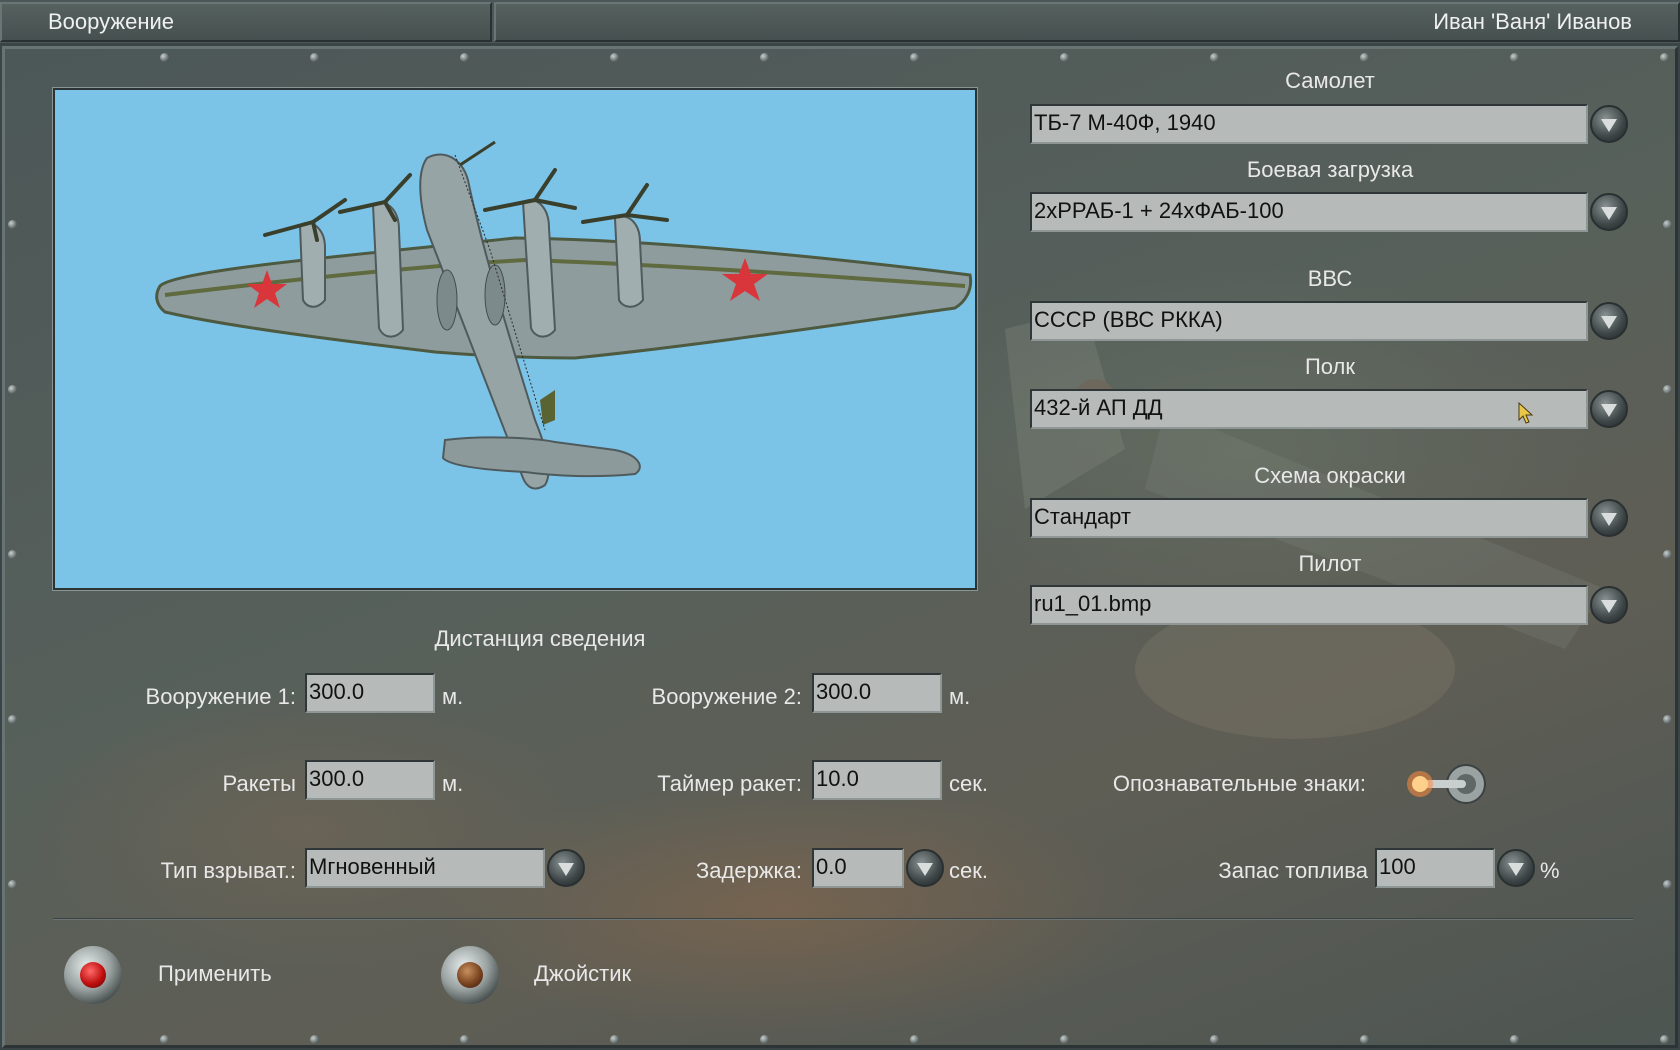  What do you see at coordinates (582, 974) in the screenshot?
I see `joystick-label: Джойстик` at bounding box center [582, 974].